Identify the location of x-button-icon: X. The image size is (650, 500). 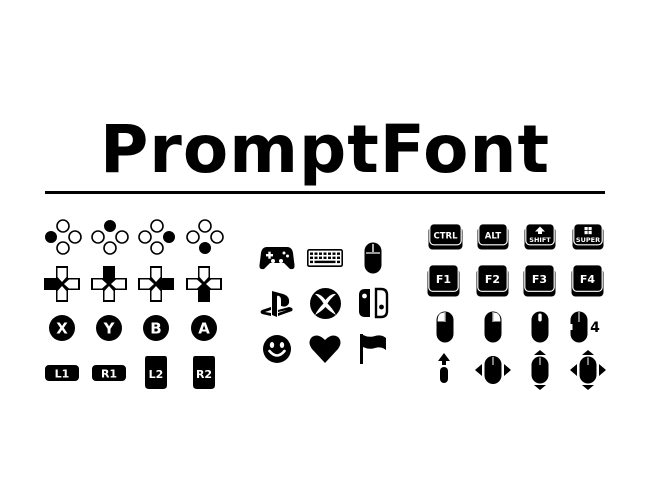
(62, 328).